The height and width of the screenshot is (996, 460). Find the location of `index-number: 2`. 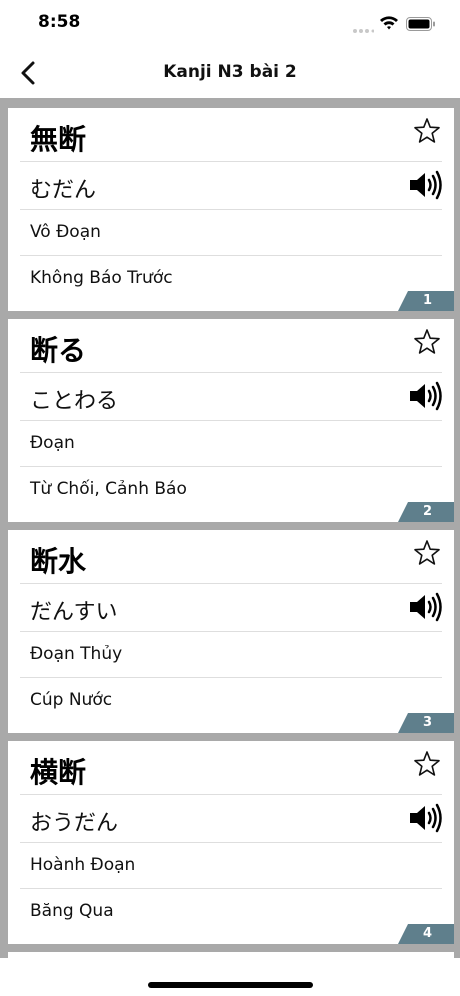

index-number: 2 is located at coordinates (427, 511).